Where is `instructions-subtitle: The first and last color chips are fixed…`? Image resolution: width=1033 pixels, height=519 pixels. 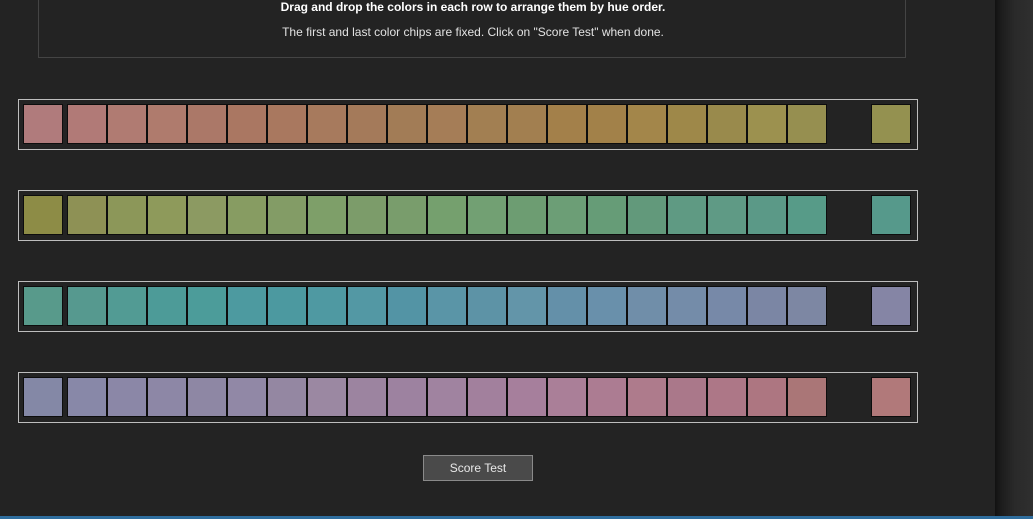 instructions-subtitle: The first and last color chips are fixed… is located at coordinates (473, 32).